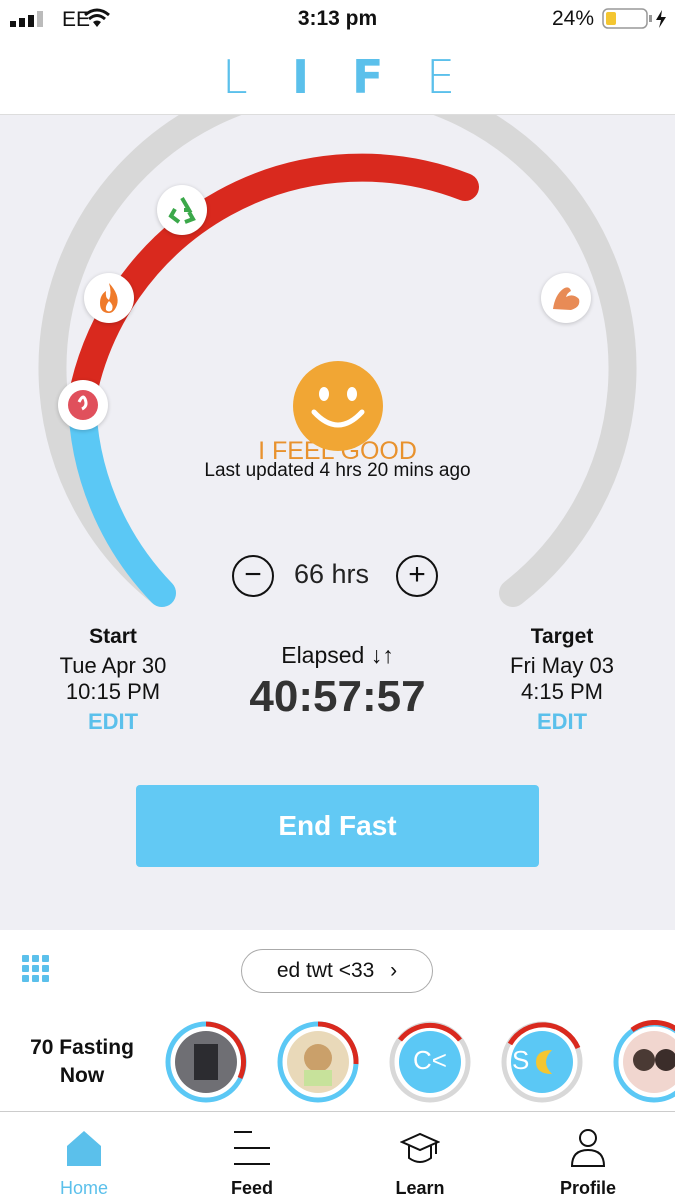 The height and width of the screenshot is (1201, 675). I want to click on avatar-initials: C<, so click(430, 1060).